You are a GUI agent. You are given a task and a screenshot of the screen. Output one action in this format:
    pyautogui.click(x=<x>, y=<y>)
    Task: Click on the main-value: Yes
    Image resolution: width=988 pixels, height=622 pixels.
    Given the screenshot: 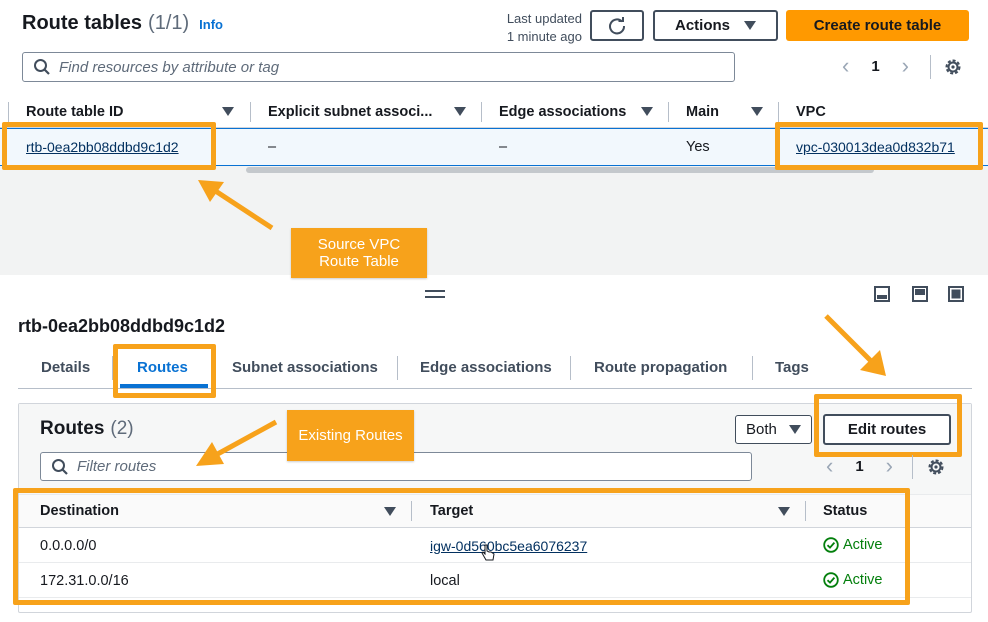 What is the action you would take?
    pyautogui.click(x=698, y=147)
    